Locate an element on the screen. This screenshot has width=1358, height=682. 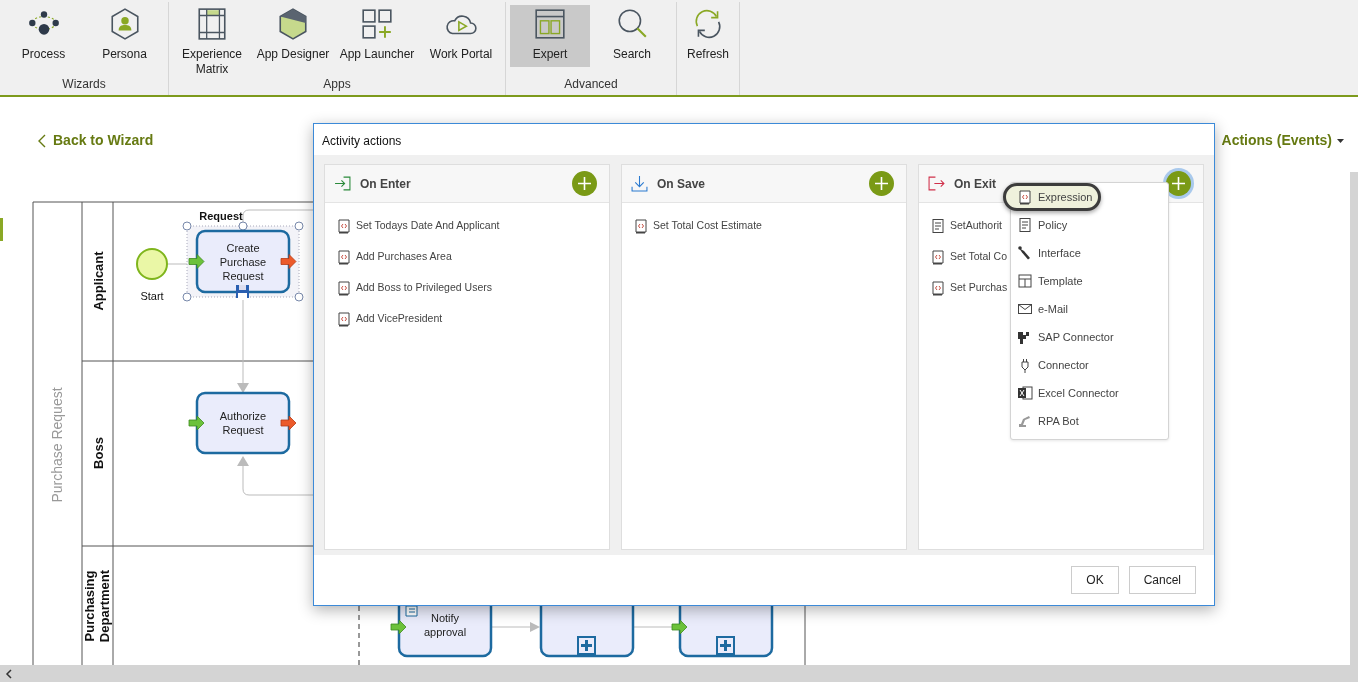
lane-label: Boss is located at coordinates (98, 453).